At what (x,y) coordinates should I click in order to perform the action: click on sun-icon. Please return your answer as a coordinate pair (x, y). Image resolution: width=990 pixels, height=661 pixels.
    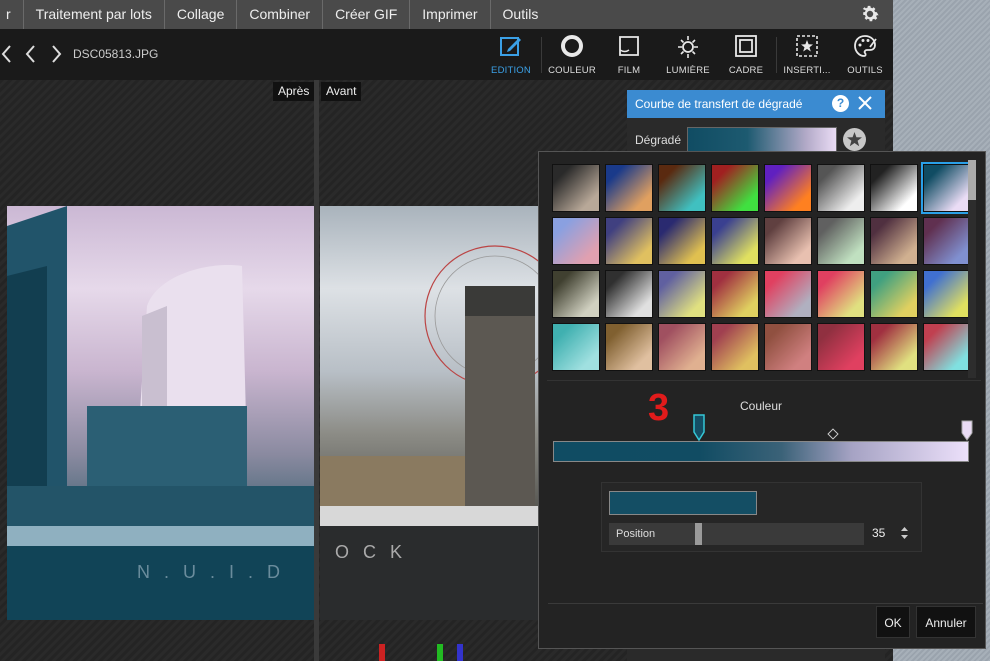
    Looking at the image, I should click on (688, 47).